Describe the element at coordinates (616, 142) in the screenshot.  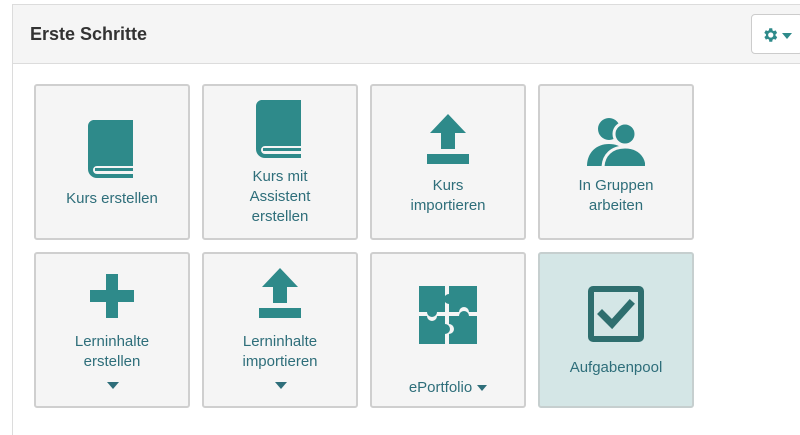
I see `group-icon` at that location.